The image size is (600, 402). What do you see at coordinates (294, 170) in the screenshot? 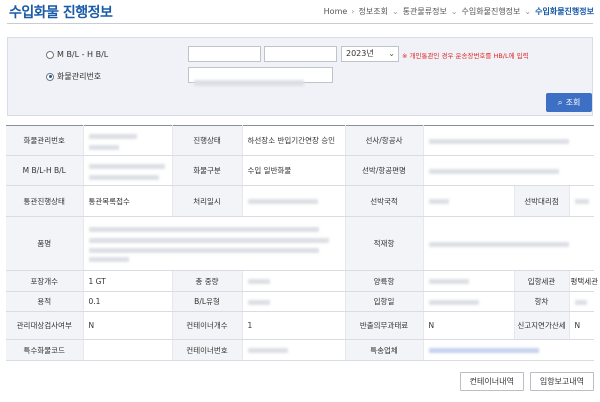
I see `value-cargo-type: 수입 일반화물` at bounding box center [294, 170].